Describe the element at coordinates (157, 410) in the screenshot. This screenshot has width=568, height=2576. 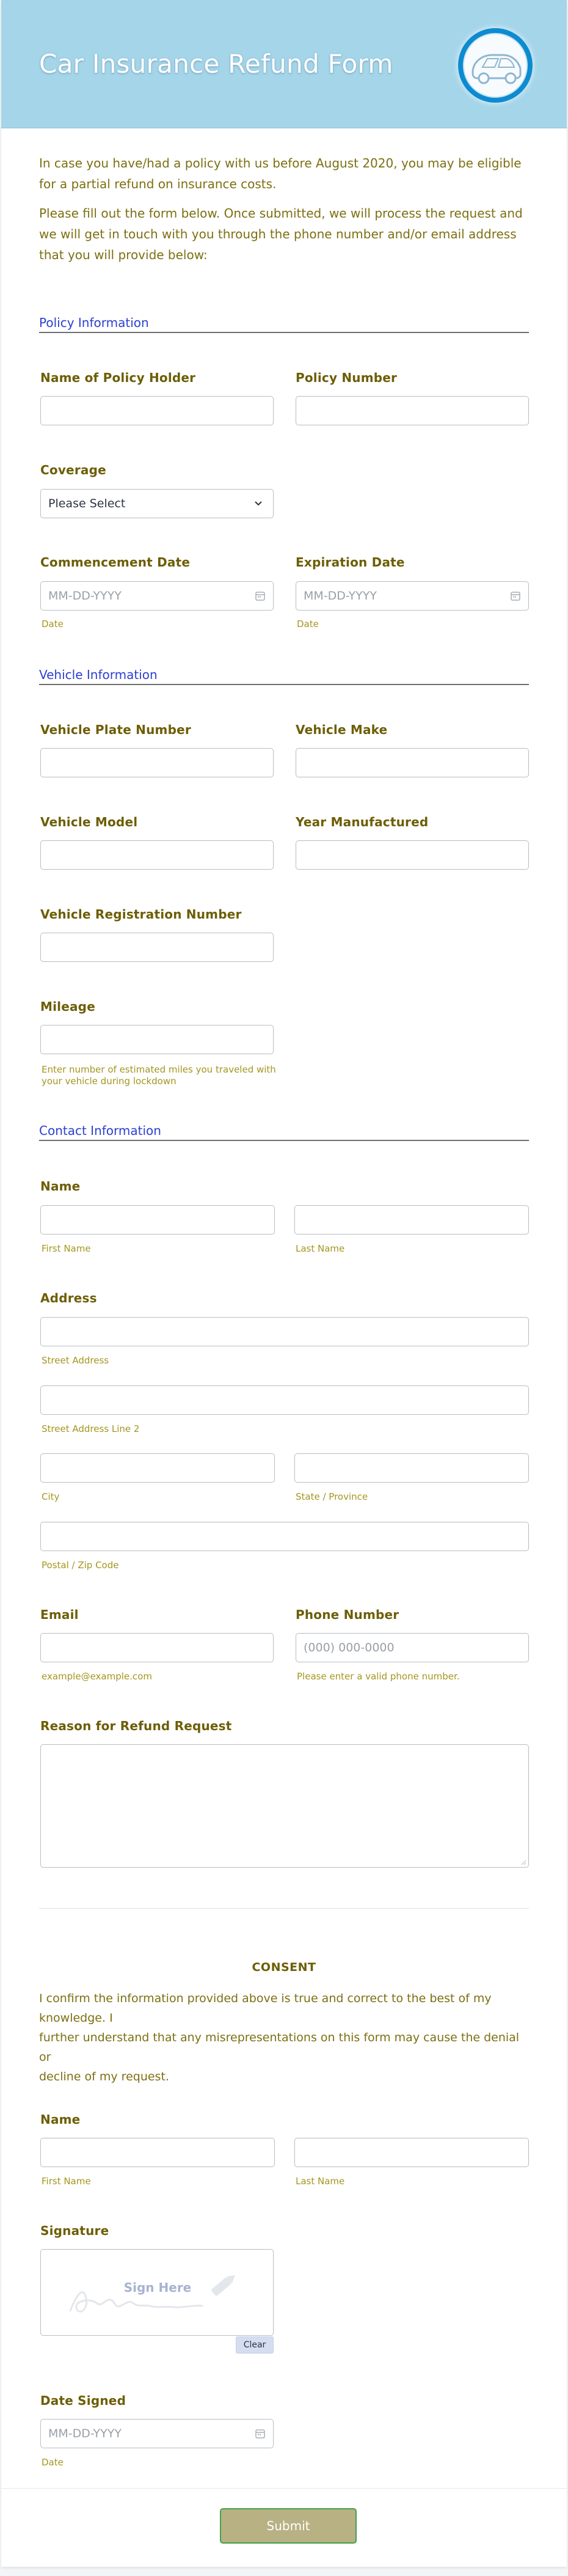
I see `holder-name-input` at that location.